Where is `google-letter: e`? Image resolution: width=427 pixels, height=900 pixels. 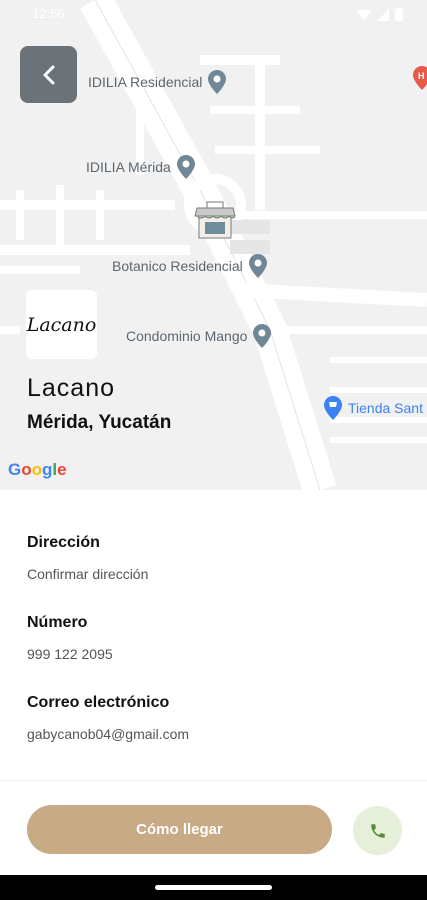 google-letter: e is located at coordinates (62, 469).